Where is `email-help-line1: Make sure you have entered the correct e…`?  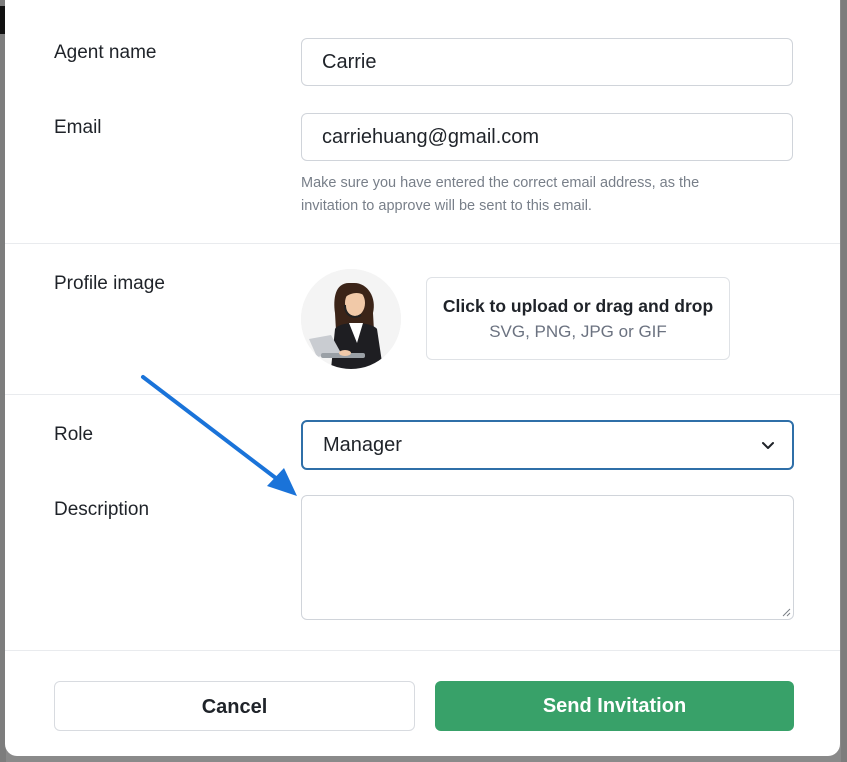 email-help-line1: Make sure you have entered the correct e… is located at coordinates (500, 183).